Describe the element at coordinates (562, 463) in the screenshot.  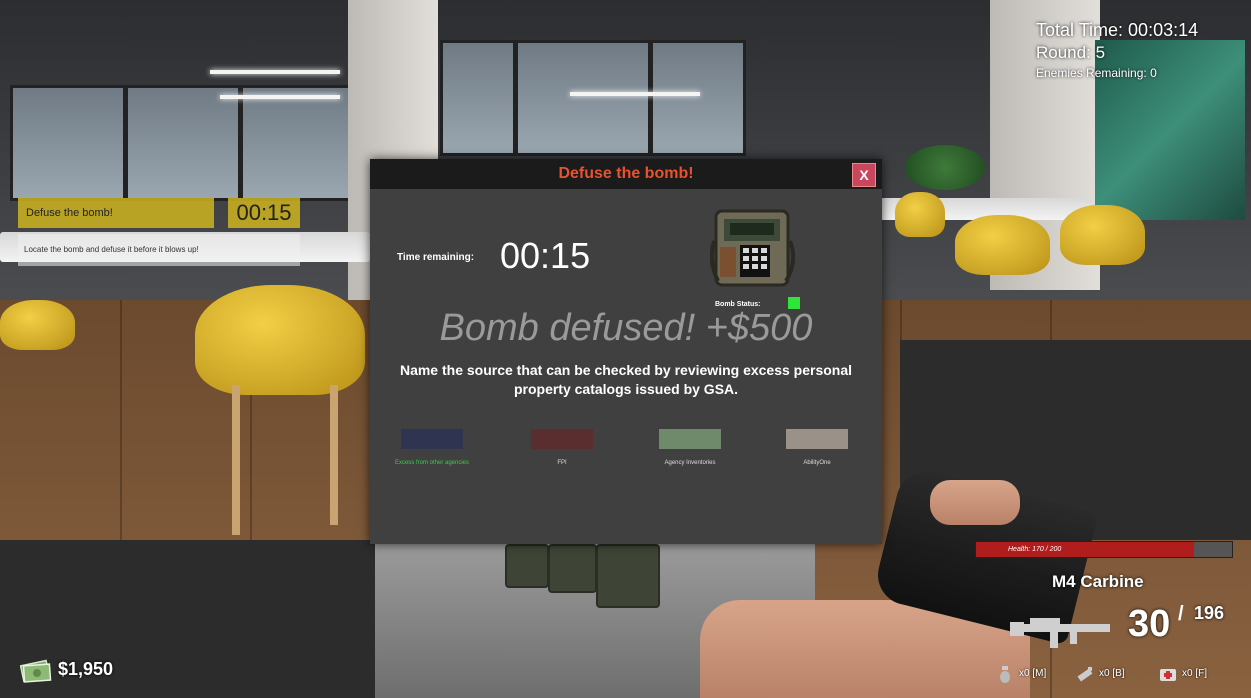
I see `answer-label: FPI` at that location.